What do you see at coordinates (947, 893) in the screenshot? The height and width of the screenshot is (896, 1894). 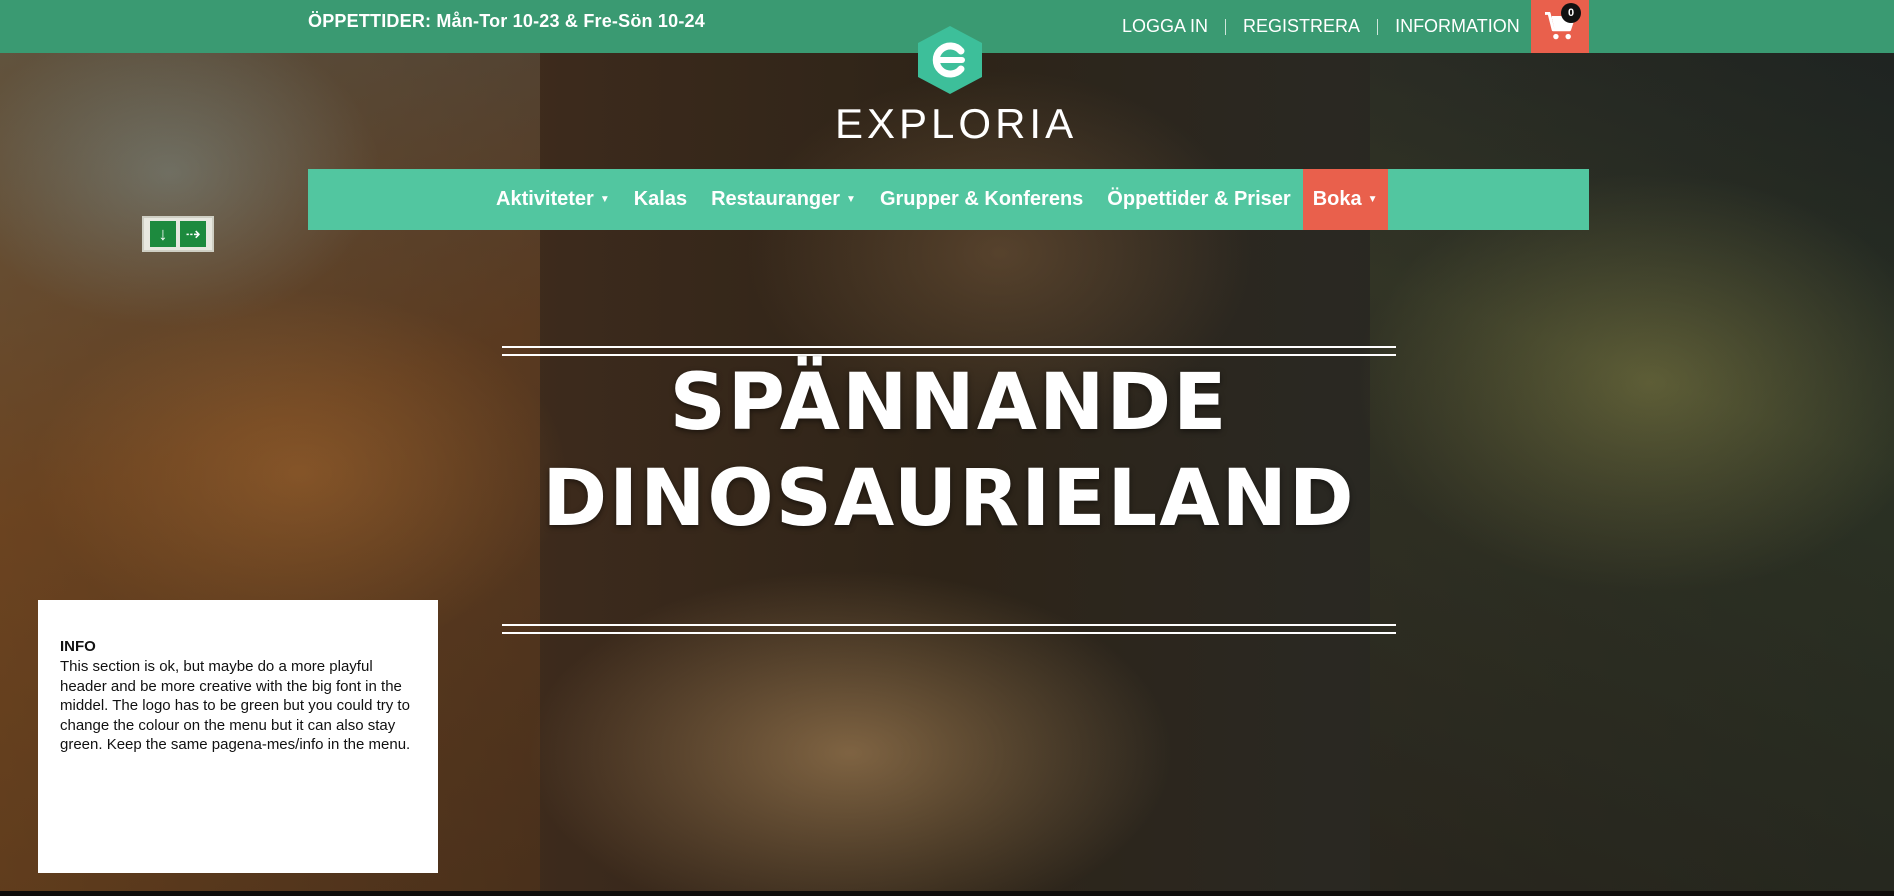 I see `bottom-strip` at bounding box center [947, 893].